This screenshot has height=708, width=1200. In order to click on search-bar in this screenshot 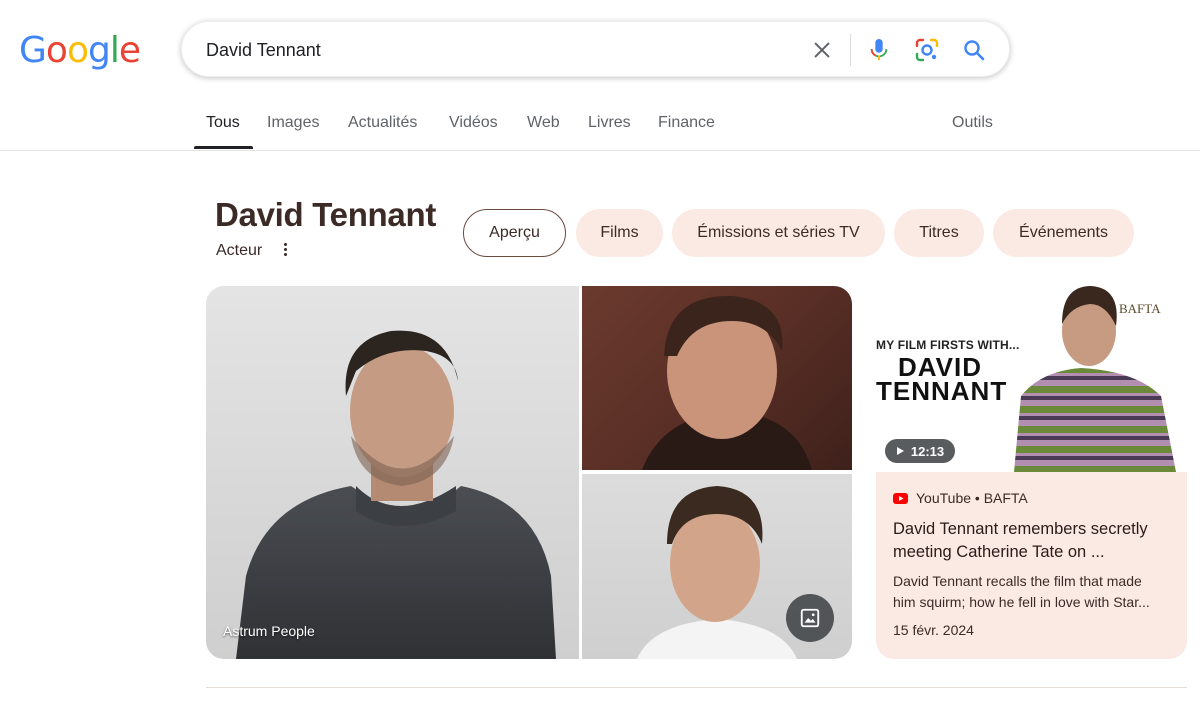, I will do `click(595, 49)`.